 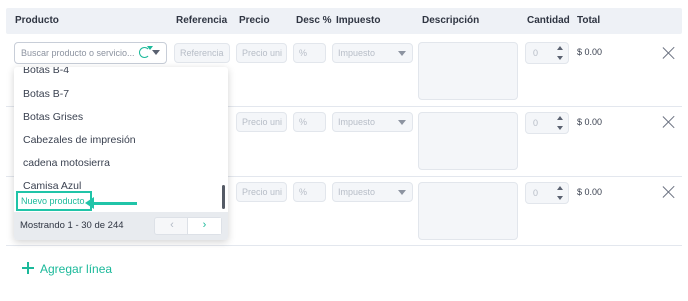 What do you see at coordinates (111, 203) in the screenshot?
I see `arrow-left-icon` at bounding box center [111, 203].